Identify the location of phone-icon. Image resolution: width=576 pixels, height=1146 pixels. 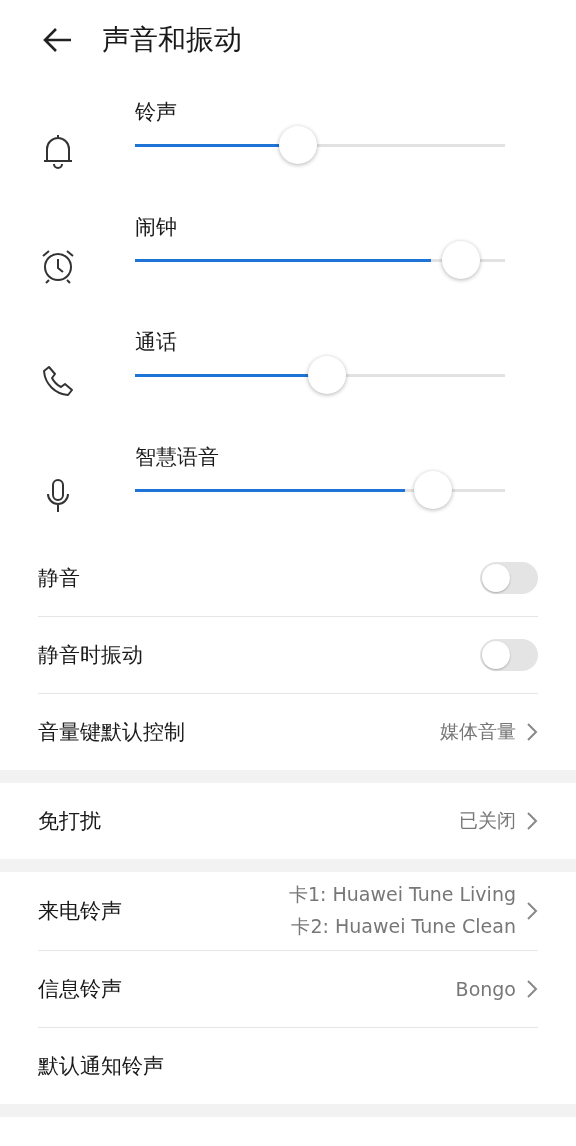
(57, 380).